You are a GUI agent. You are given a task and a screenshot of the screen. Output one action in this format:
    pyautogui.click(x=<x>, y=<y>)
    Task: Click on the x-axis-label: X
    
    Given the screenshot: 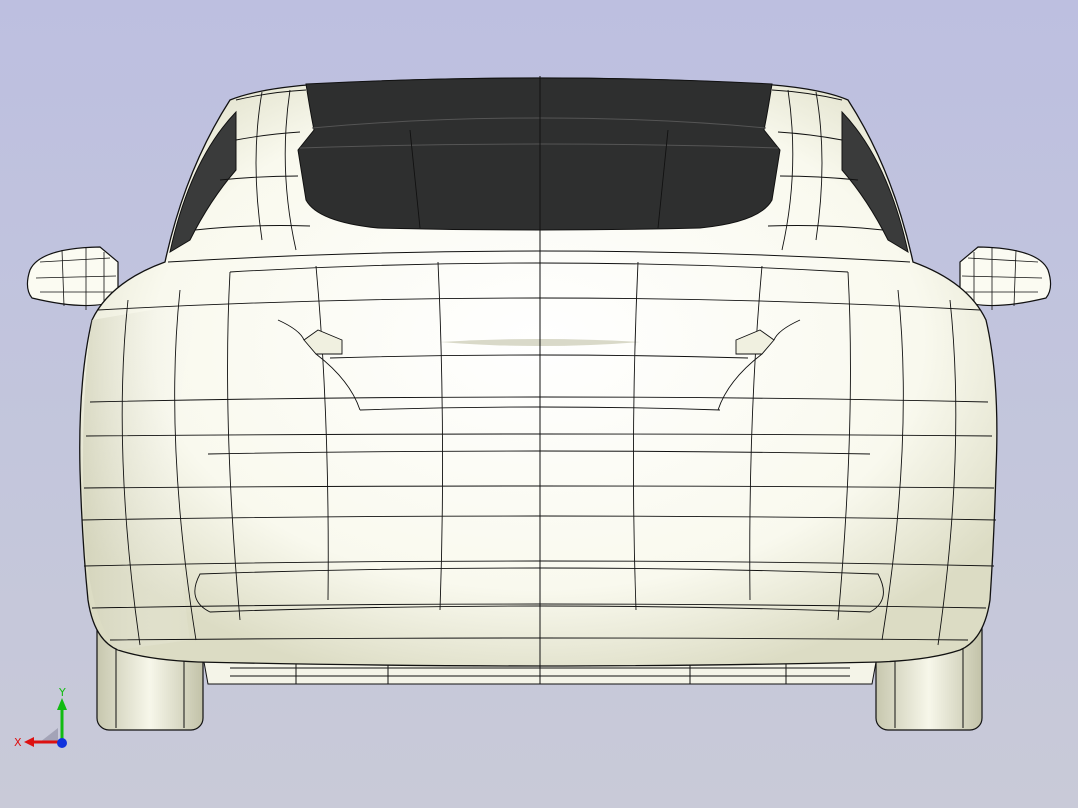 What is the action you would take?
    pyautogui.click(x=18, y=742)
    